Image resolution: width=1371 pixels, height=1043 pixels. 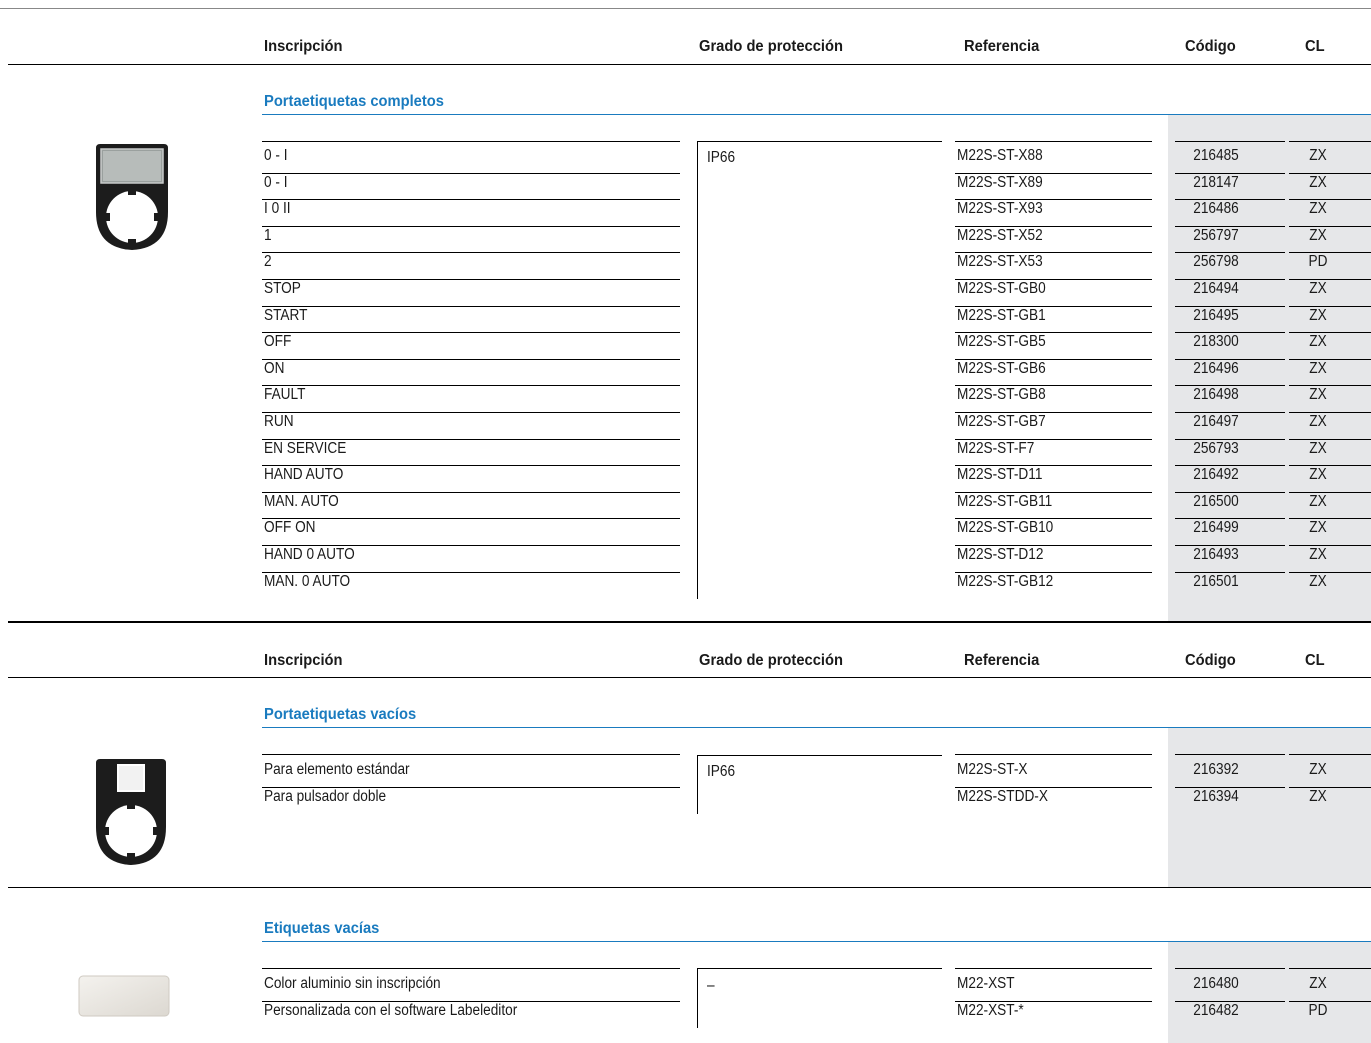 What do you see at coordinates (1001, 315) in the screenshot?
I see `cell-referencia: M22S-ST-GB1` at bounding box center [1001, 315].